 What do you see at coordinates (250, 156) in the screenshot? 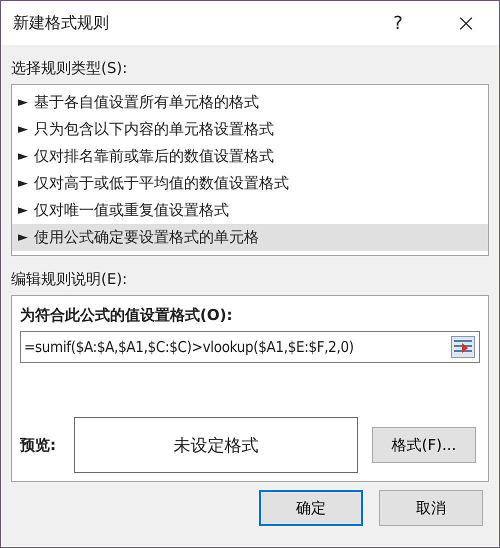
I see `rule-type-item: ► 仅对排名靠前或靠后的数值设置格式` at bounding box center [250, 156].